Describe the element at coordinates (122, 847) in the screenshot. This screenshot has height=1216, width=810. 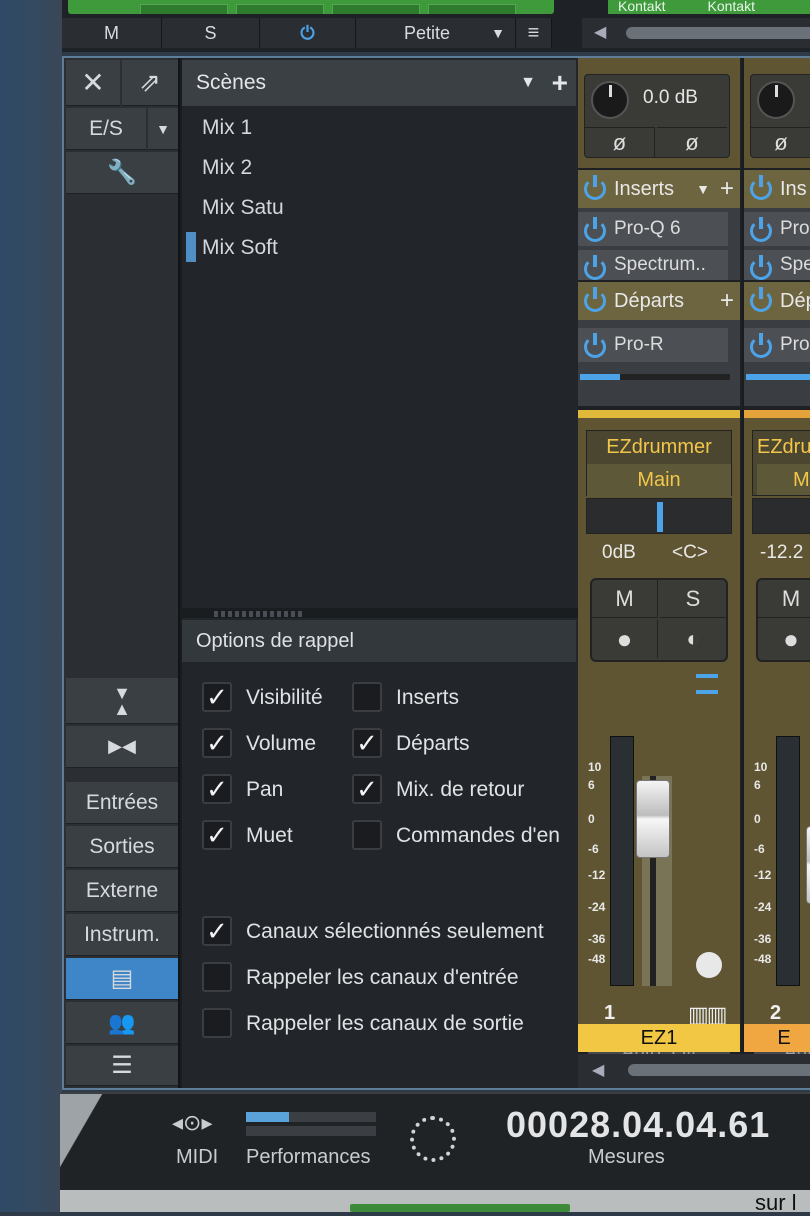
I see `nav-outputs: Sorties` at that location.